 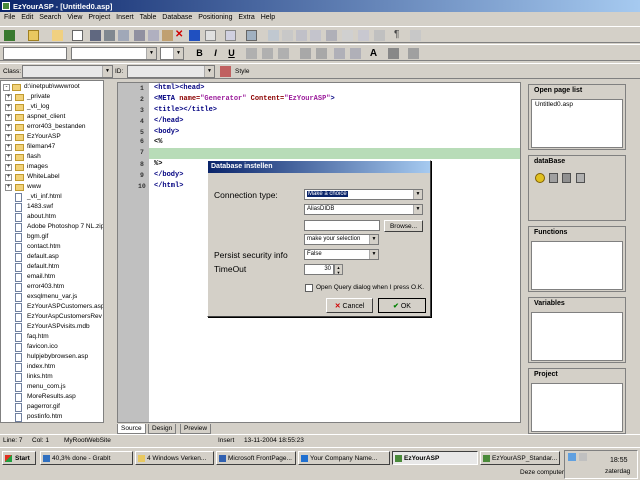 I want to click on provider-select: AliasDIDB ▼, so click(x=363, y=209).